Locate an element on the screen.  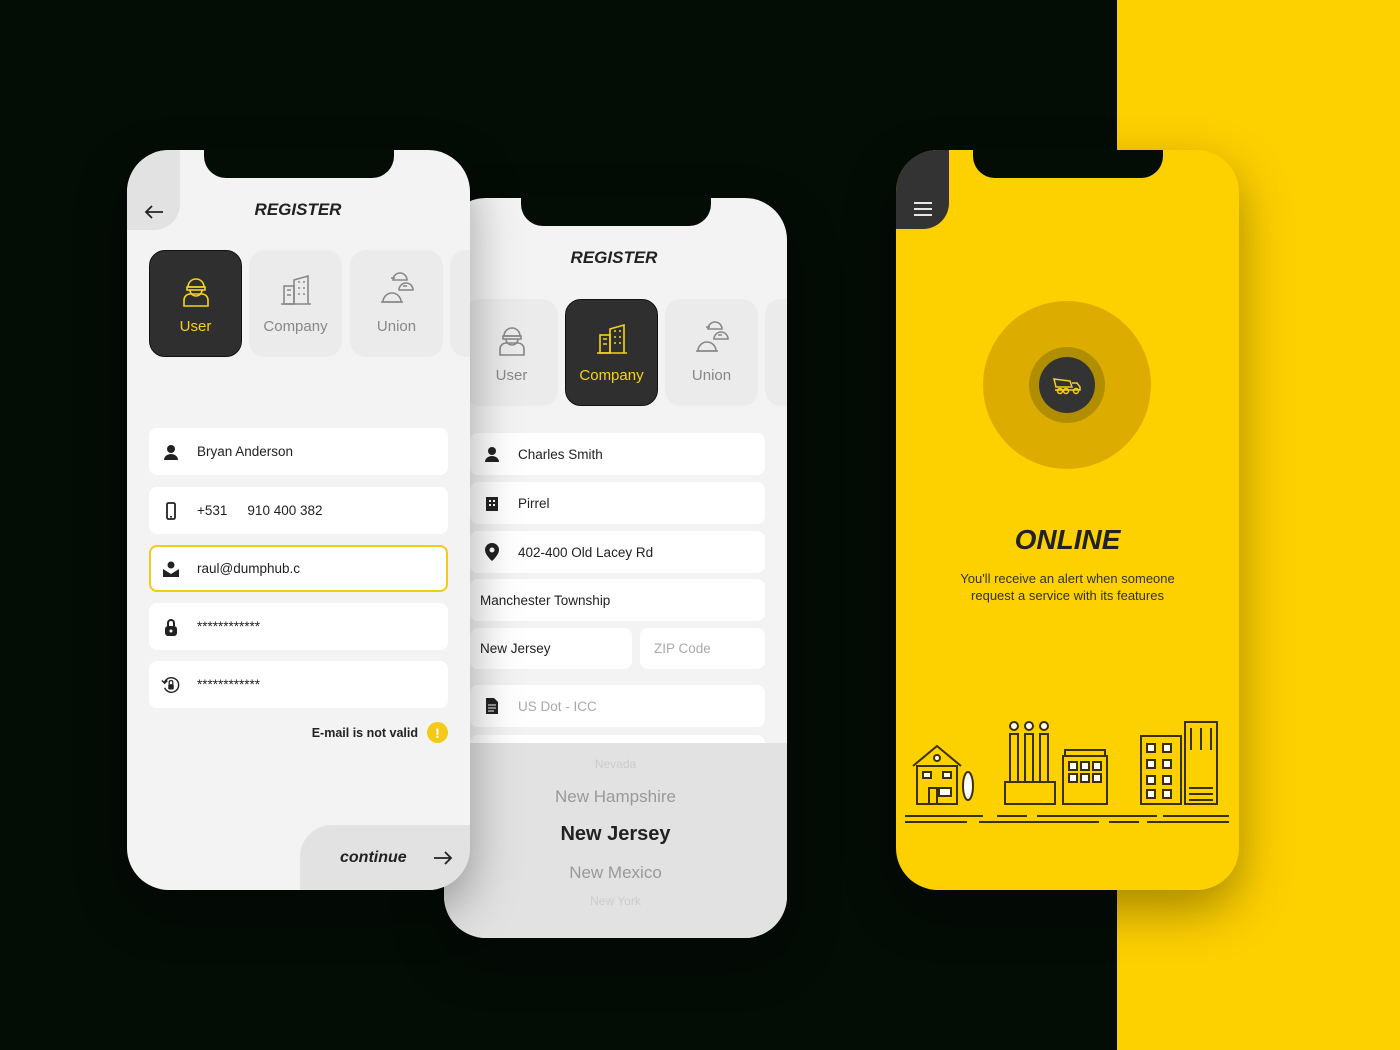
city-illustration is located at coordinates (1067, 772).